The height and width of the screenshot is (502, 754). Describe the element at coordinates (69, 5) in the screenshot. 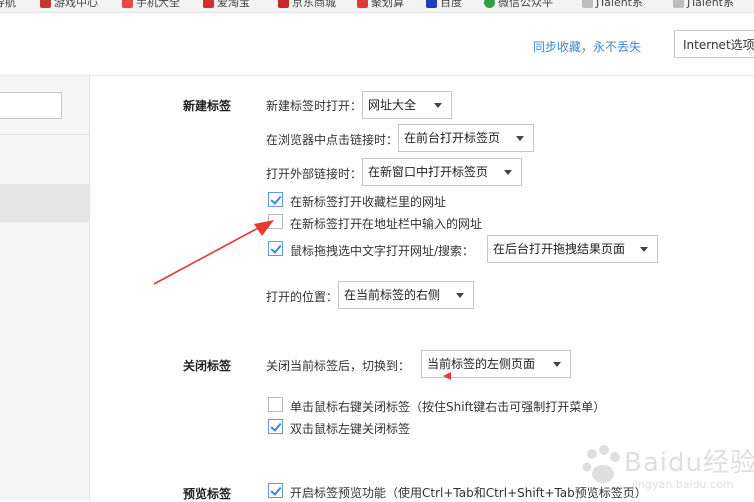

I see `bookmark-item: 游戏中心` at that location.